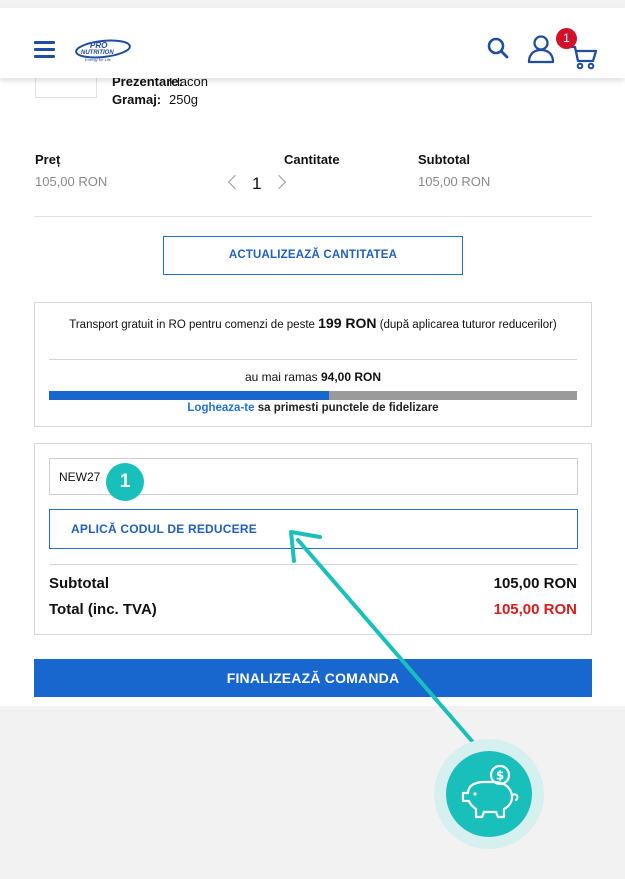 Image resolution: width=625 pixels, height=879 pixels. I want to click on remaining-amount: 94,00 RON, so click(351, 377).